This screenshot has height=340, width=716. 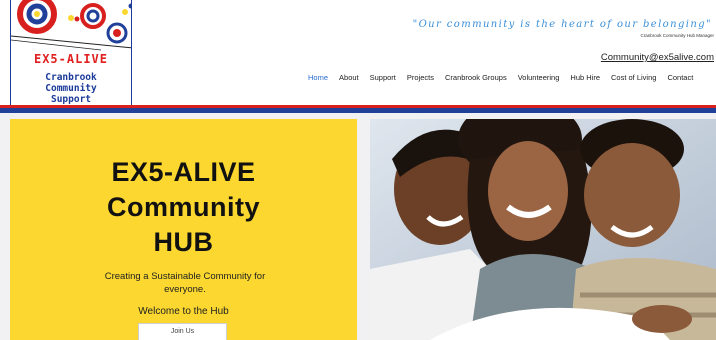 What do you see at coordinates (71, 99) in the screenshot?
I see `logo-subtitle-line: Support` at bounding box center [71, 99].